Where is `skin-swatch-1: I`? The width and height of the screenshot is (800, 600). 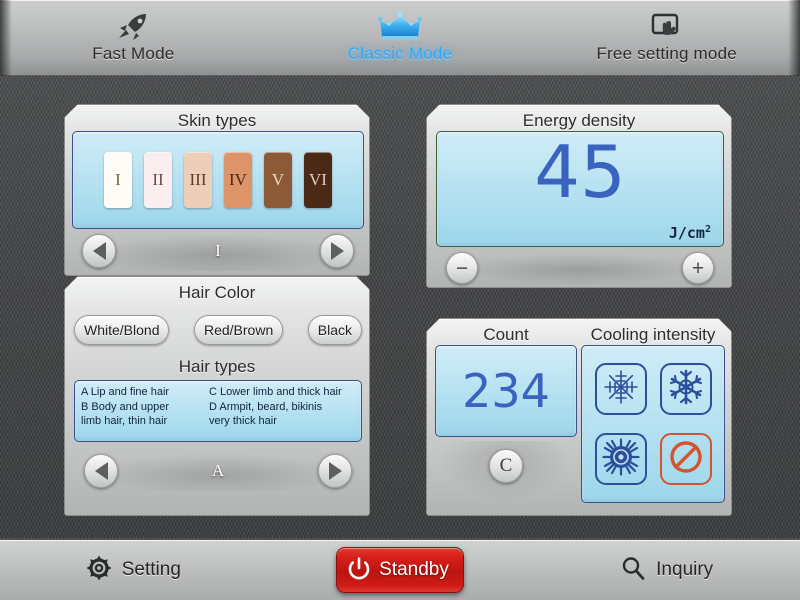 skin-swatch-1: I is located at coordinates (118, 180).